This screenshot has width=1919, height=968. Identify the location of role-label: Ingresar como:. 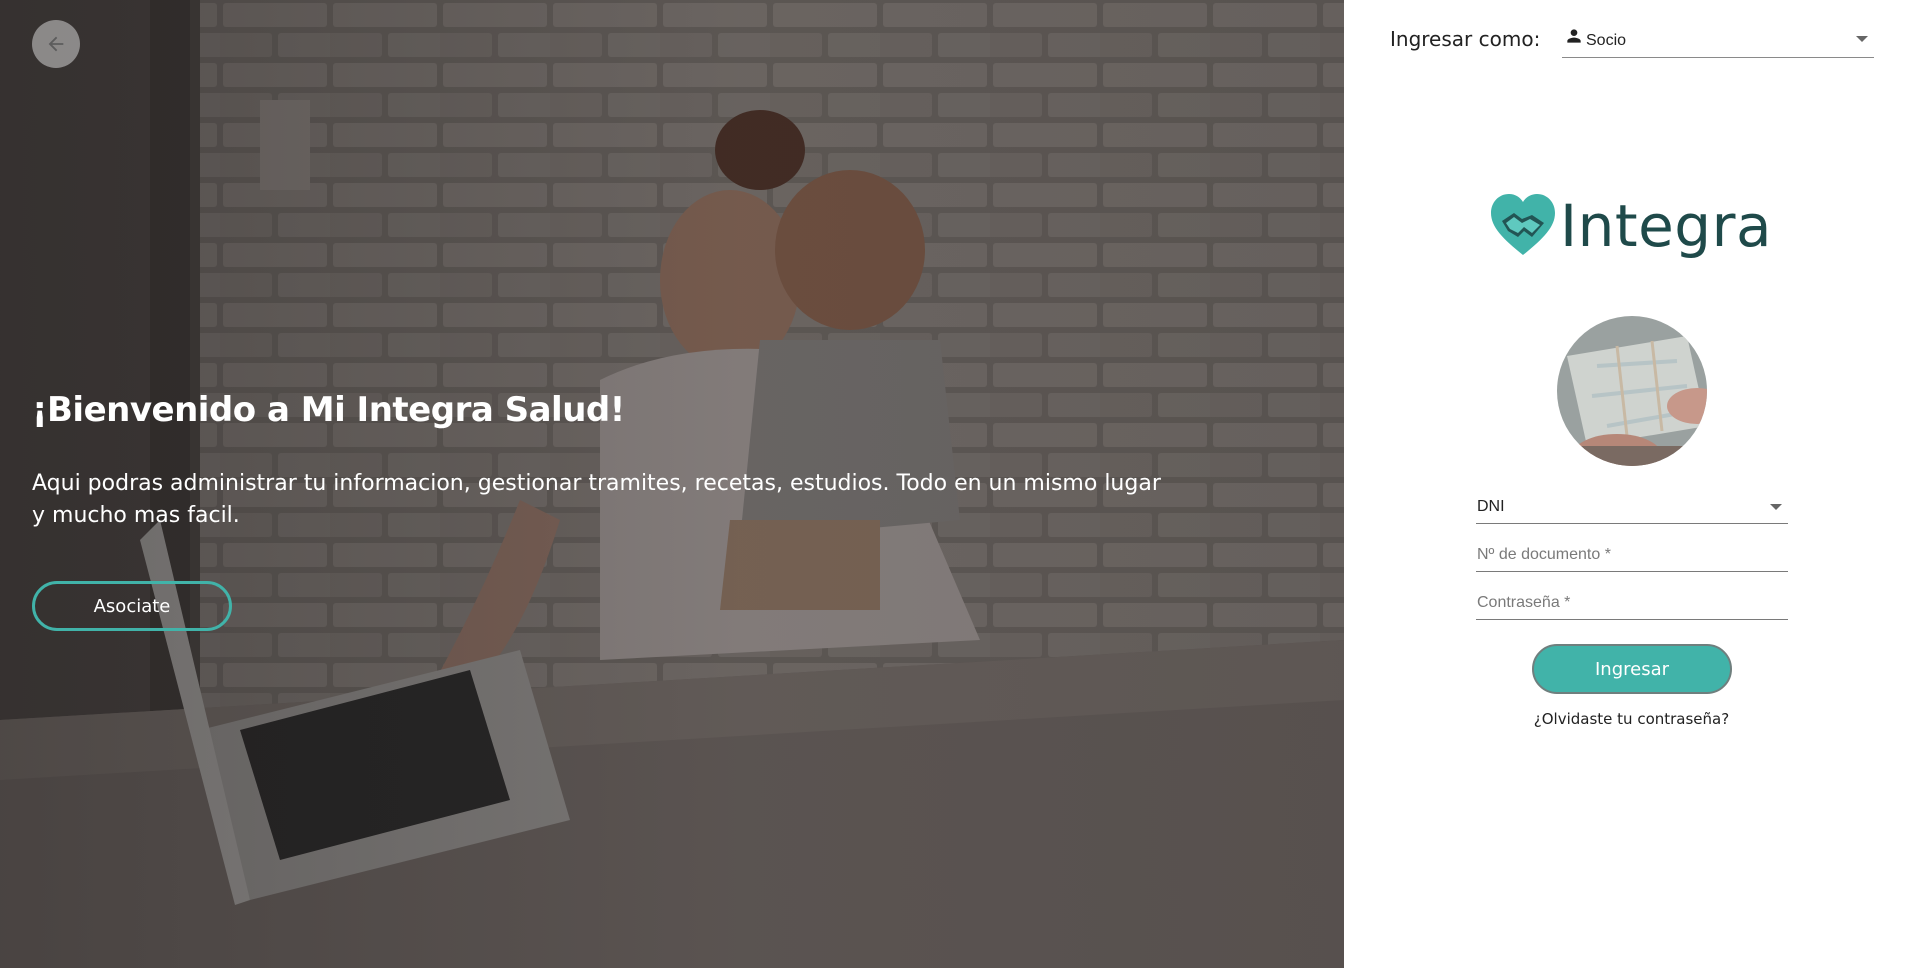
(1465, 39).